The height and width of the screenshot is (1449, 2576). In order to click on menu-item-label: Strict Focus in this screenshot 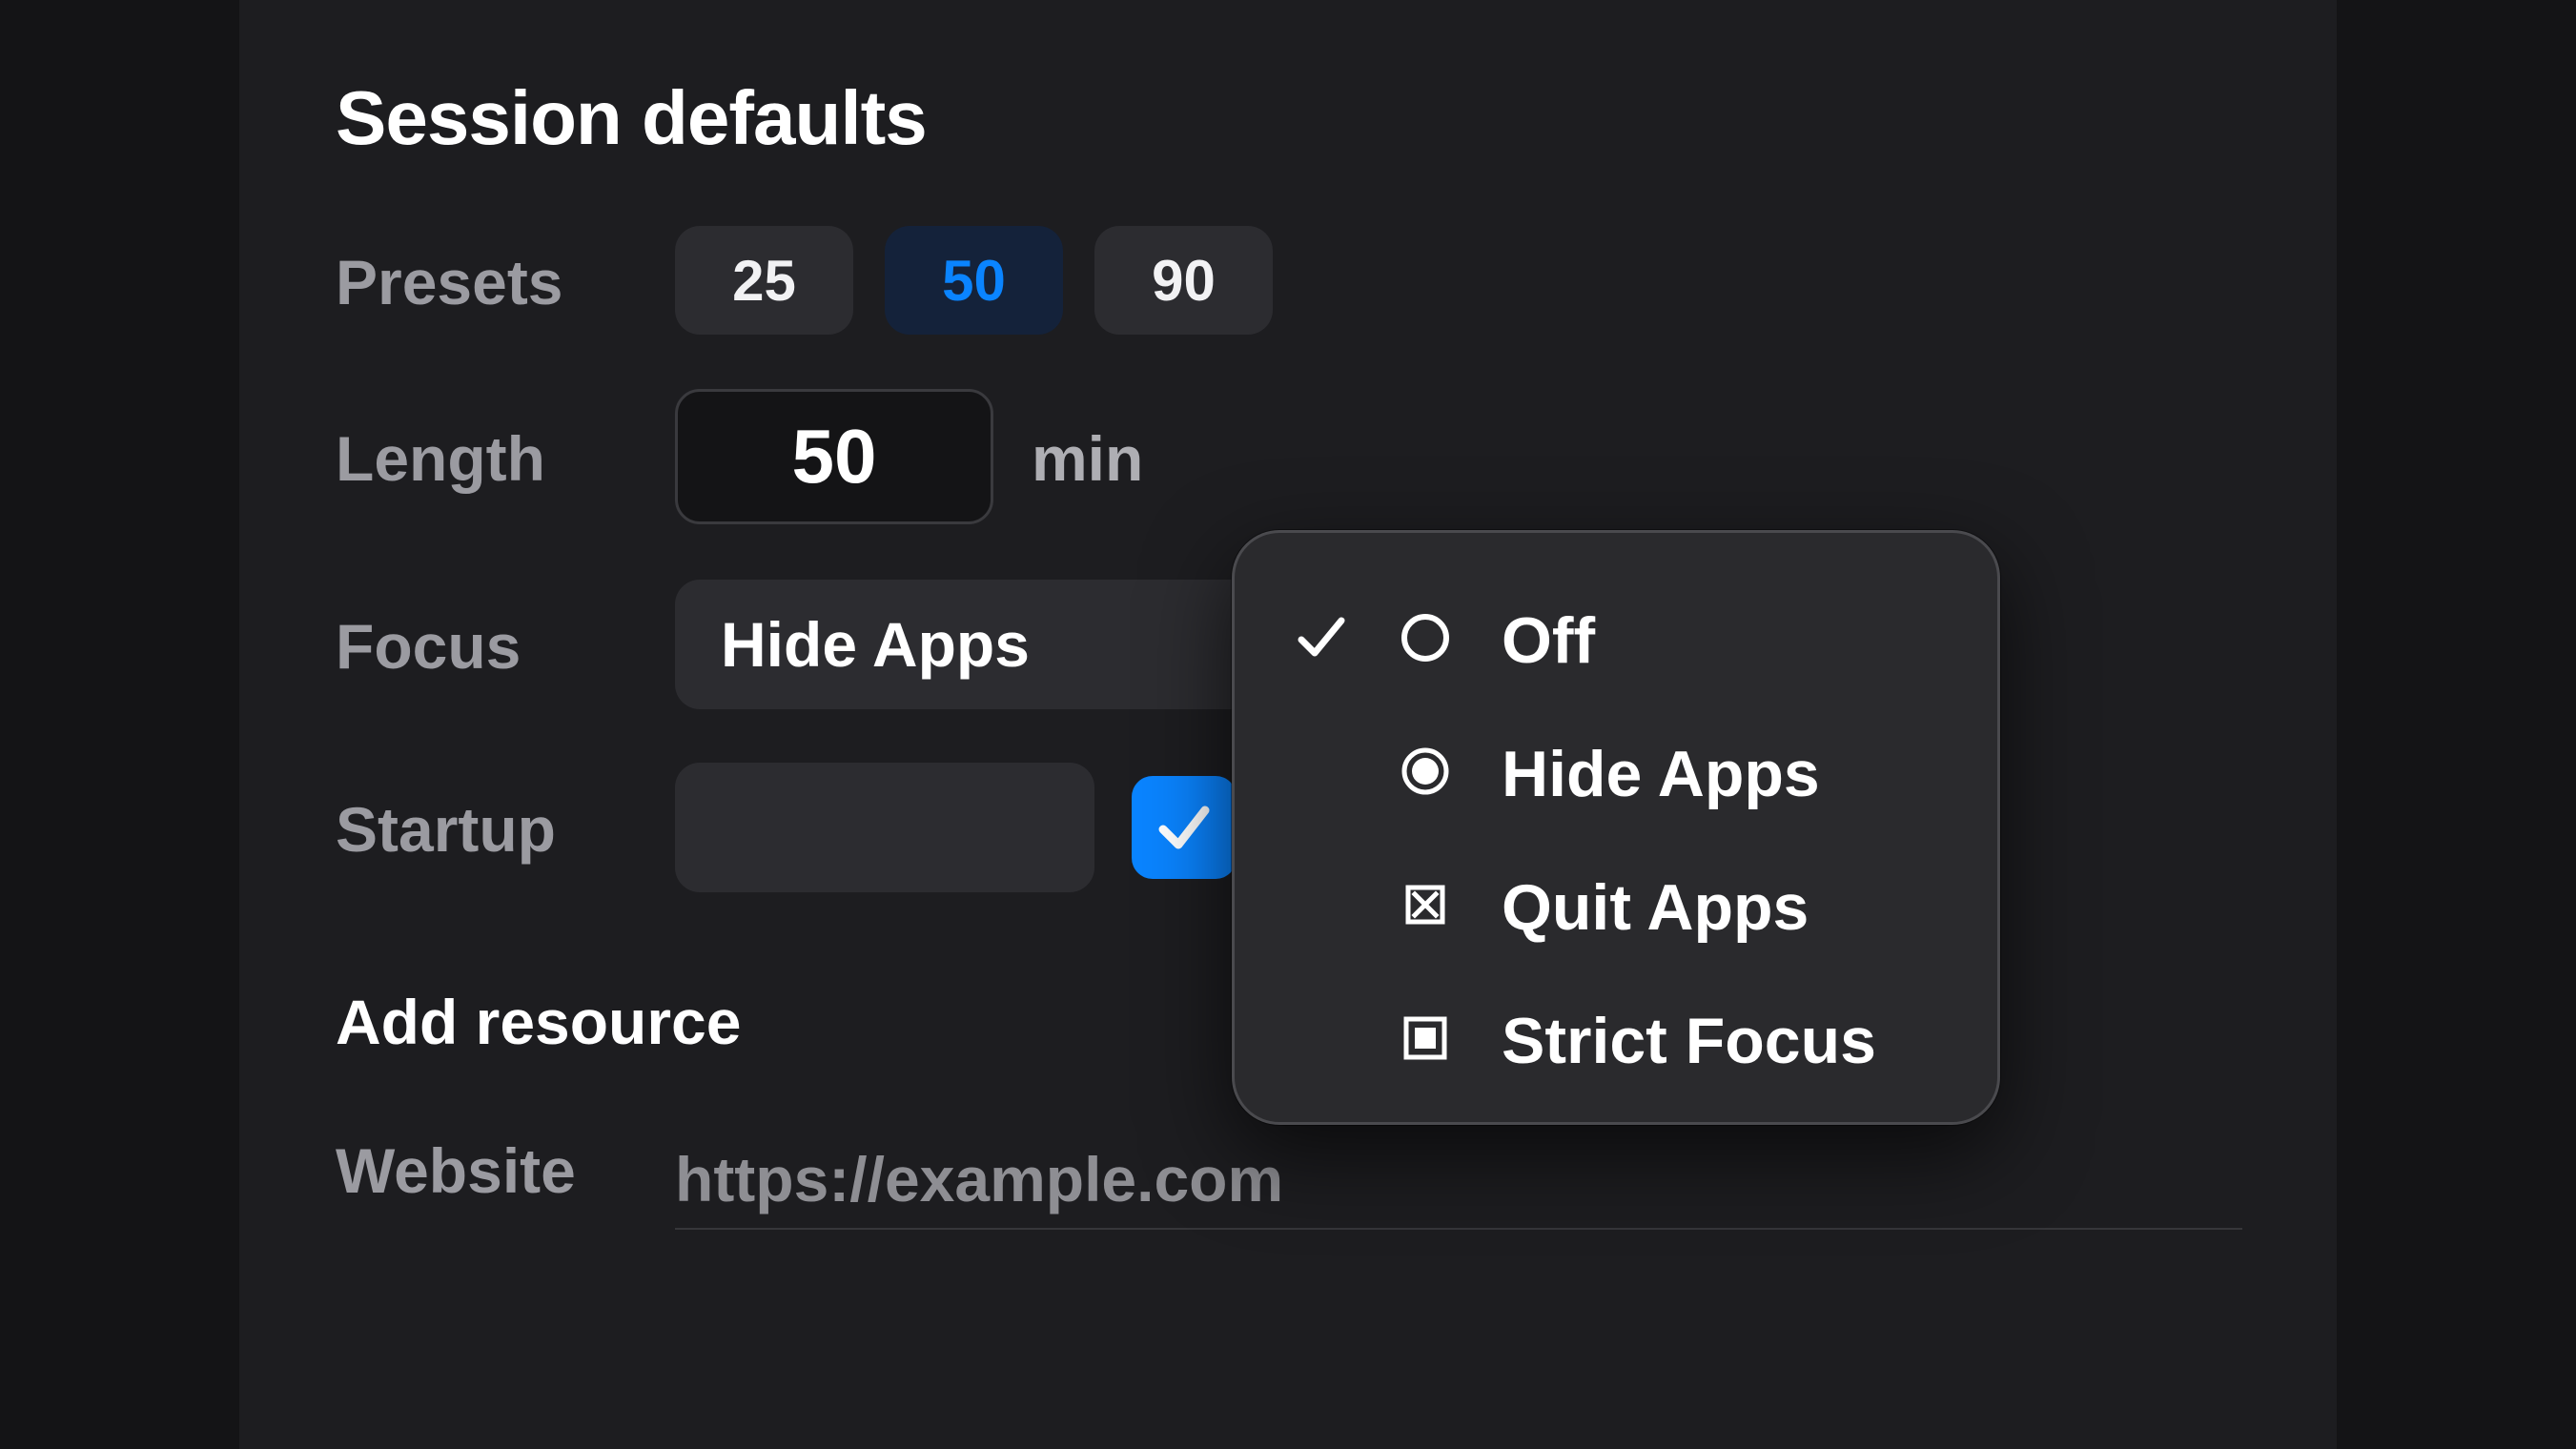, I will do `click(1689, 1041)`.